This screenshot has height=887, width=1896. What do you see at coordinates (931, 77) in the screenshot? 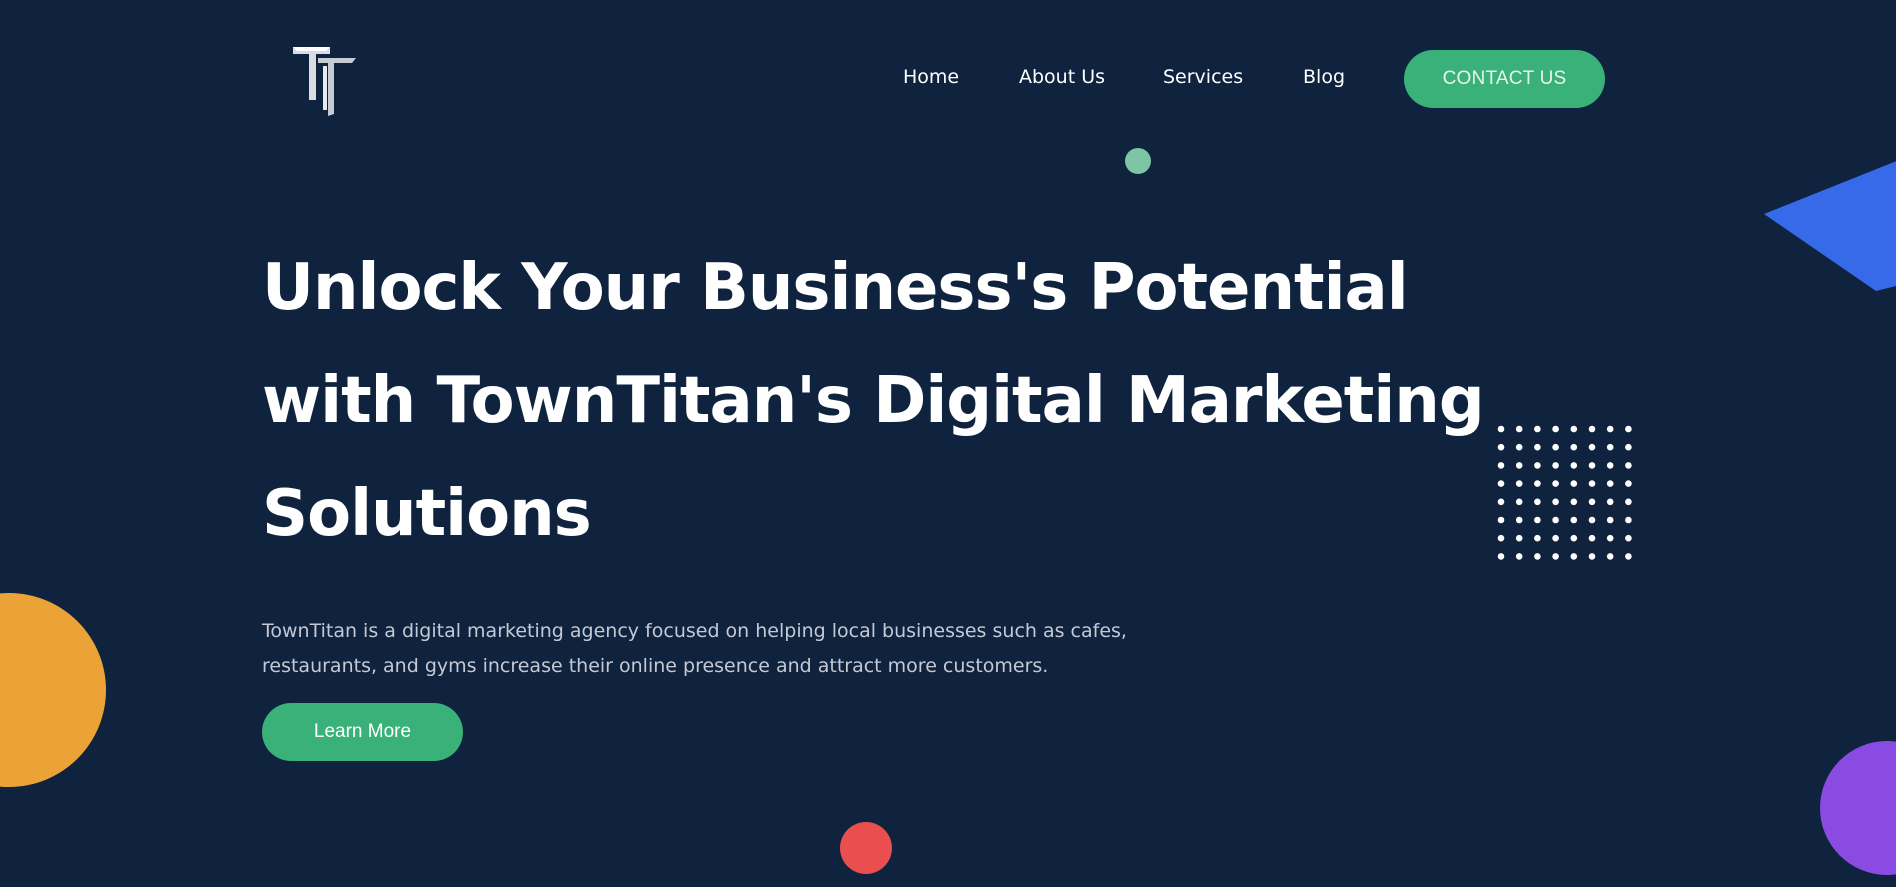
I see `nav-home: Home` at bounding box center [931, 77].